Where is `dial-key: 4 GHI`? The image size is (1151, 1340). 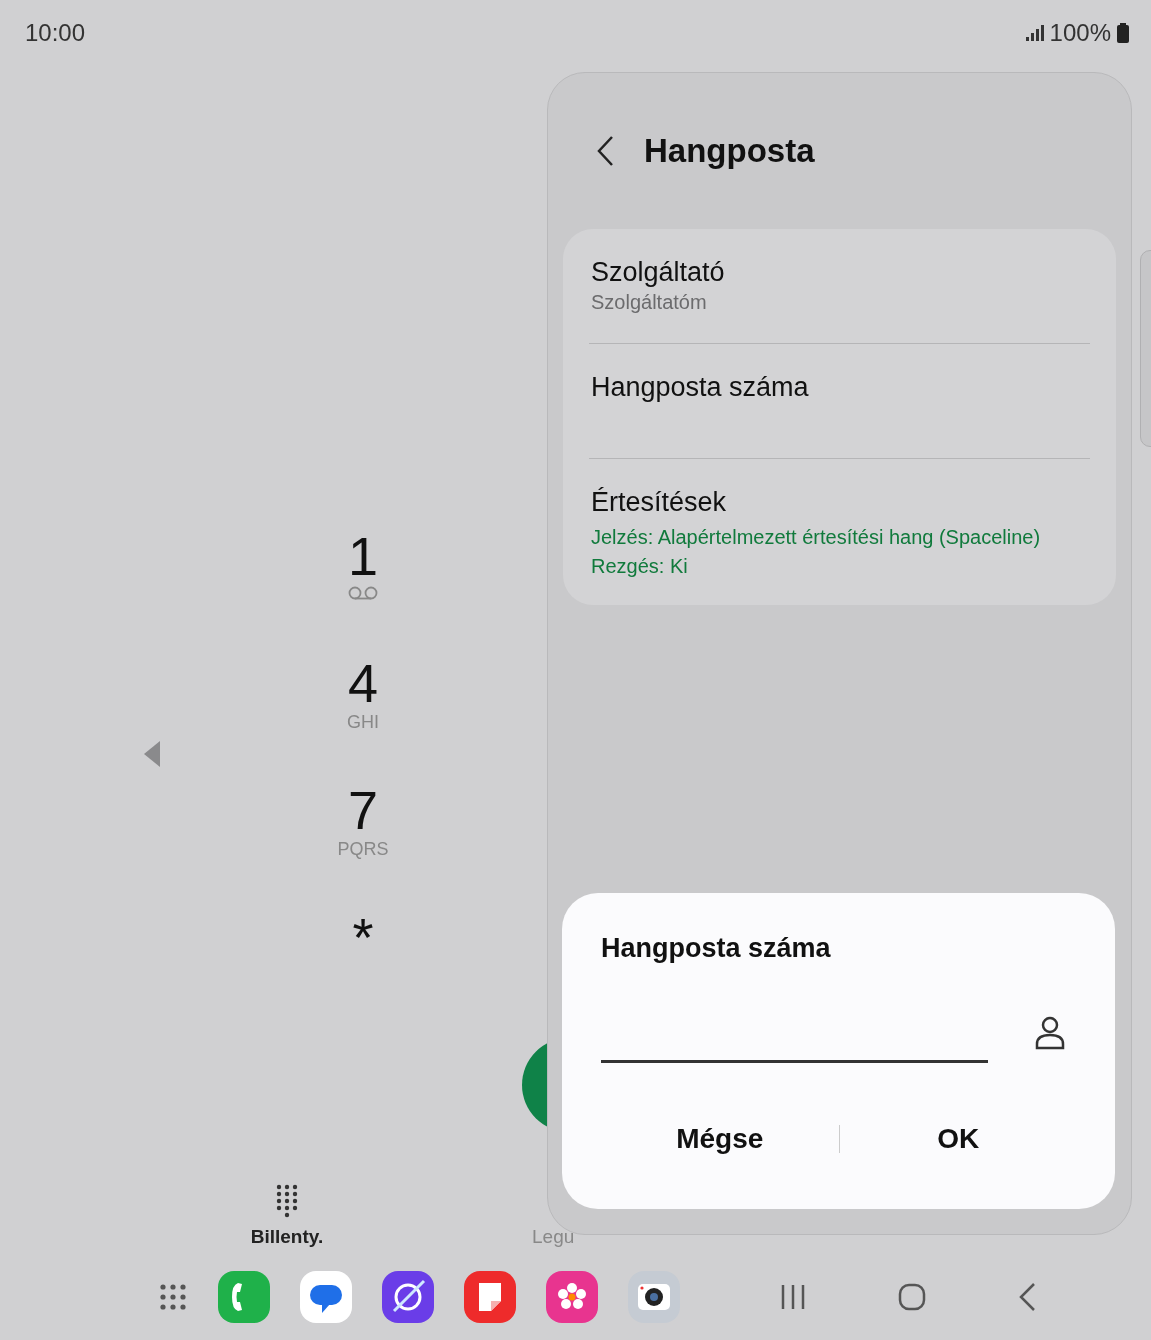 dial-key: 4 GHI is located at coordinates (363, 718).